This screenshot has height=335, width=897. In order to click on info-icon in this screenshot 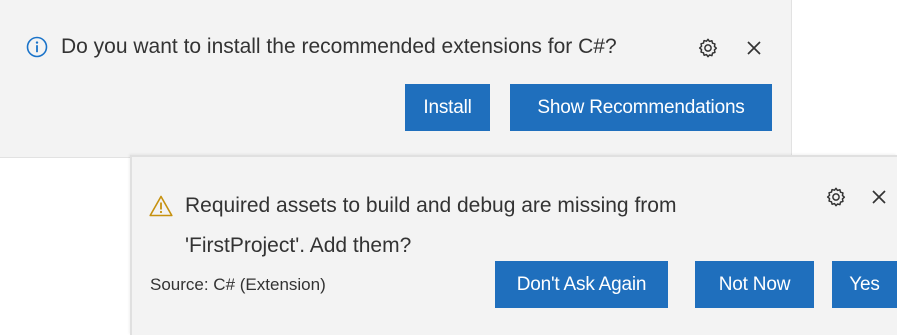, I will do `click(37, 47)`.